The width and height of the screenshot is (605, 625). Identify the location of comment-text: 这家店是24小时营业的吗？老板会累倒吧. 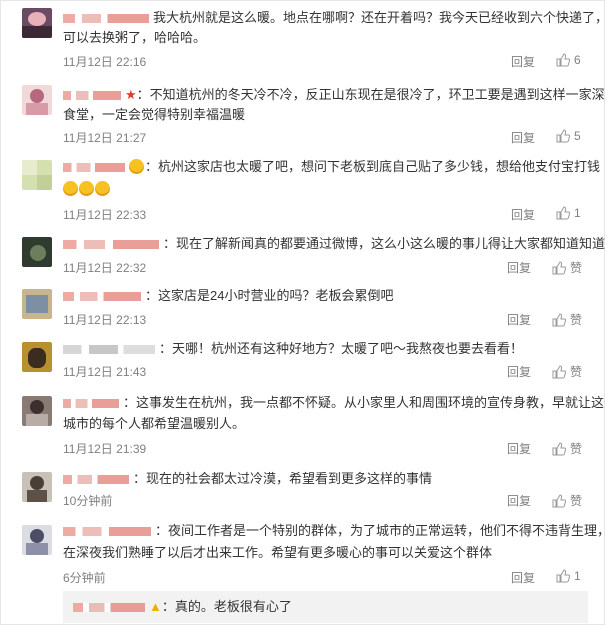
(276, 295).